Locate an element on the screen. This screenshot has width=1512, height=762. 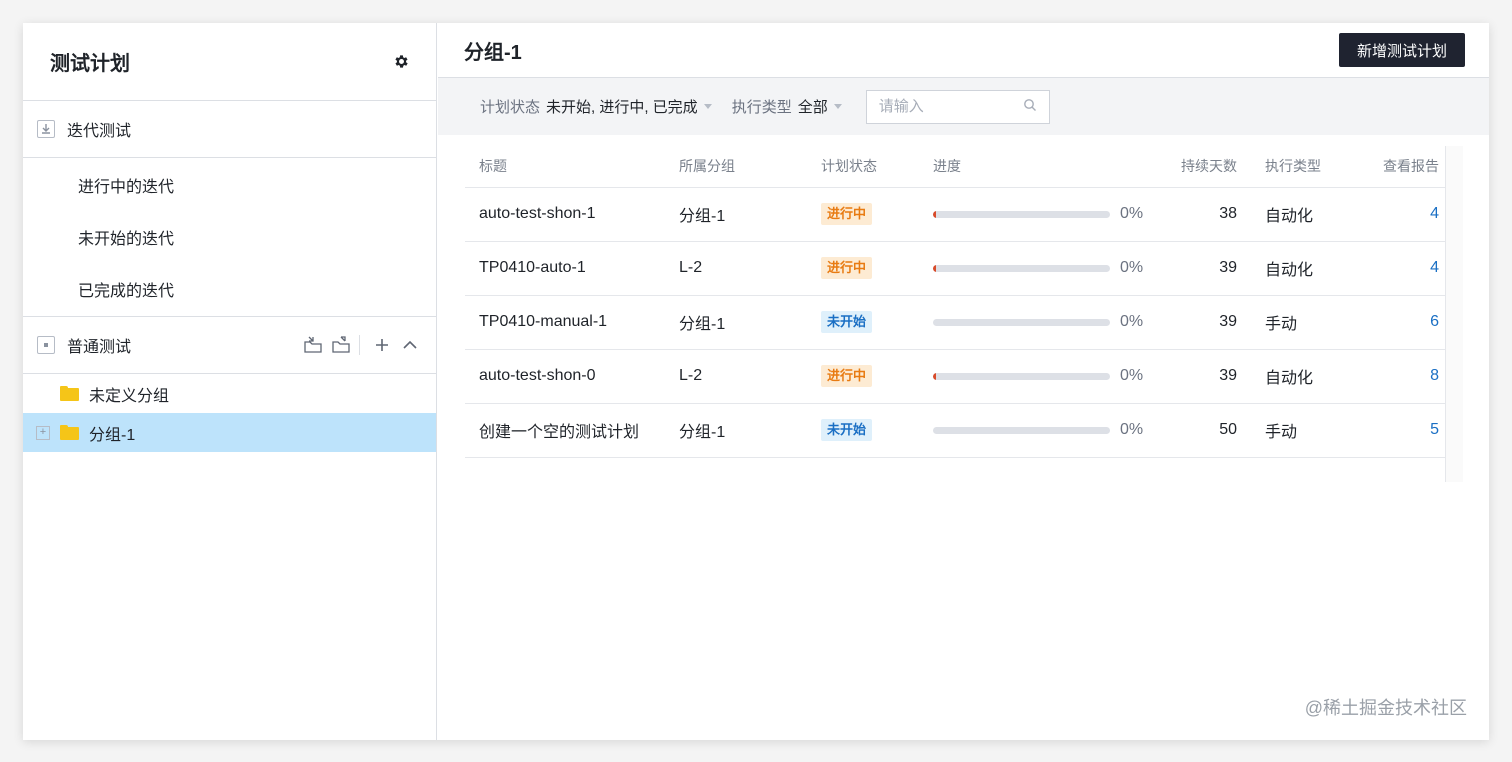
toolbar-divider is located at coordinates (359, 345).